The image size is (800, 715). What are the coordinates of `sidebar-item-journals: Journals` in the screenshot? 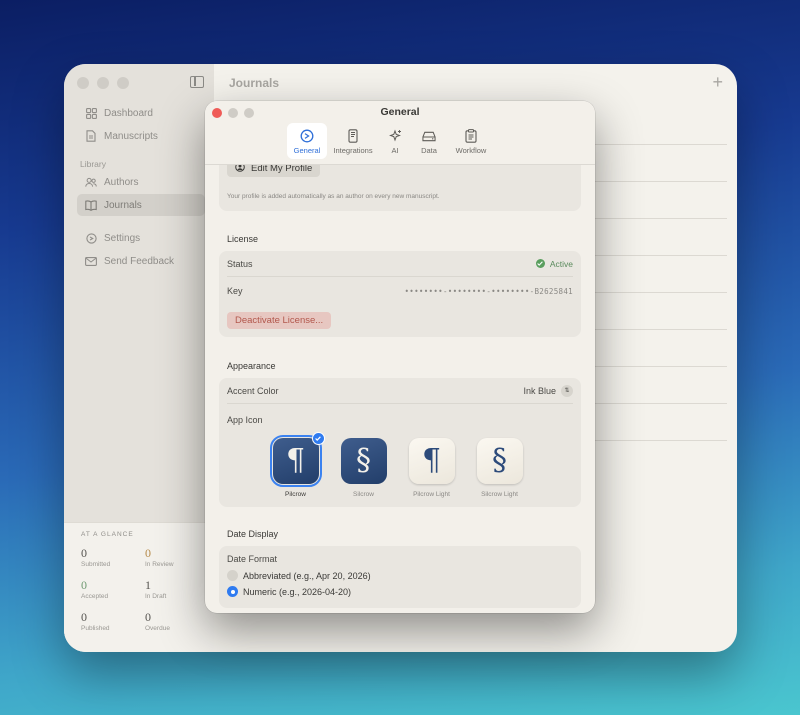 It's located at (141, 205).